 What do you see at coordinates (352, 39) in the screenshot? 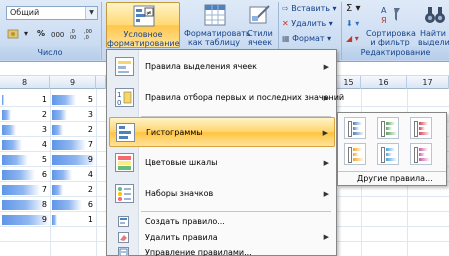
I see `clear-button: ◢ ▾` at bounding box center [352, 39].